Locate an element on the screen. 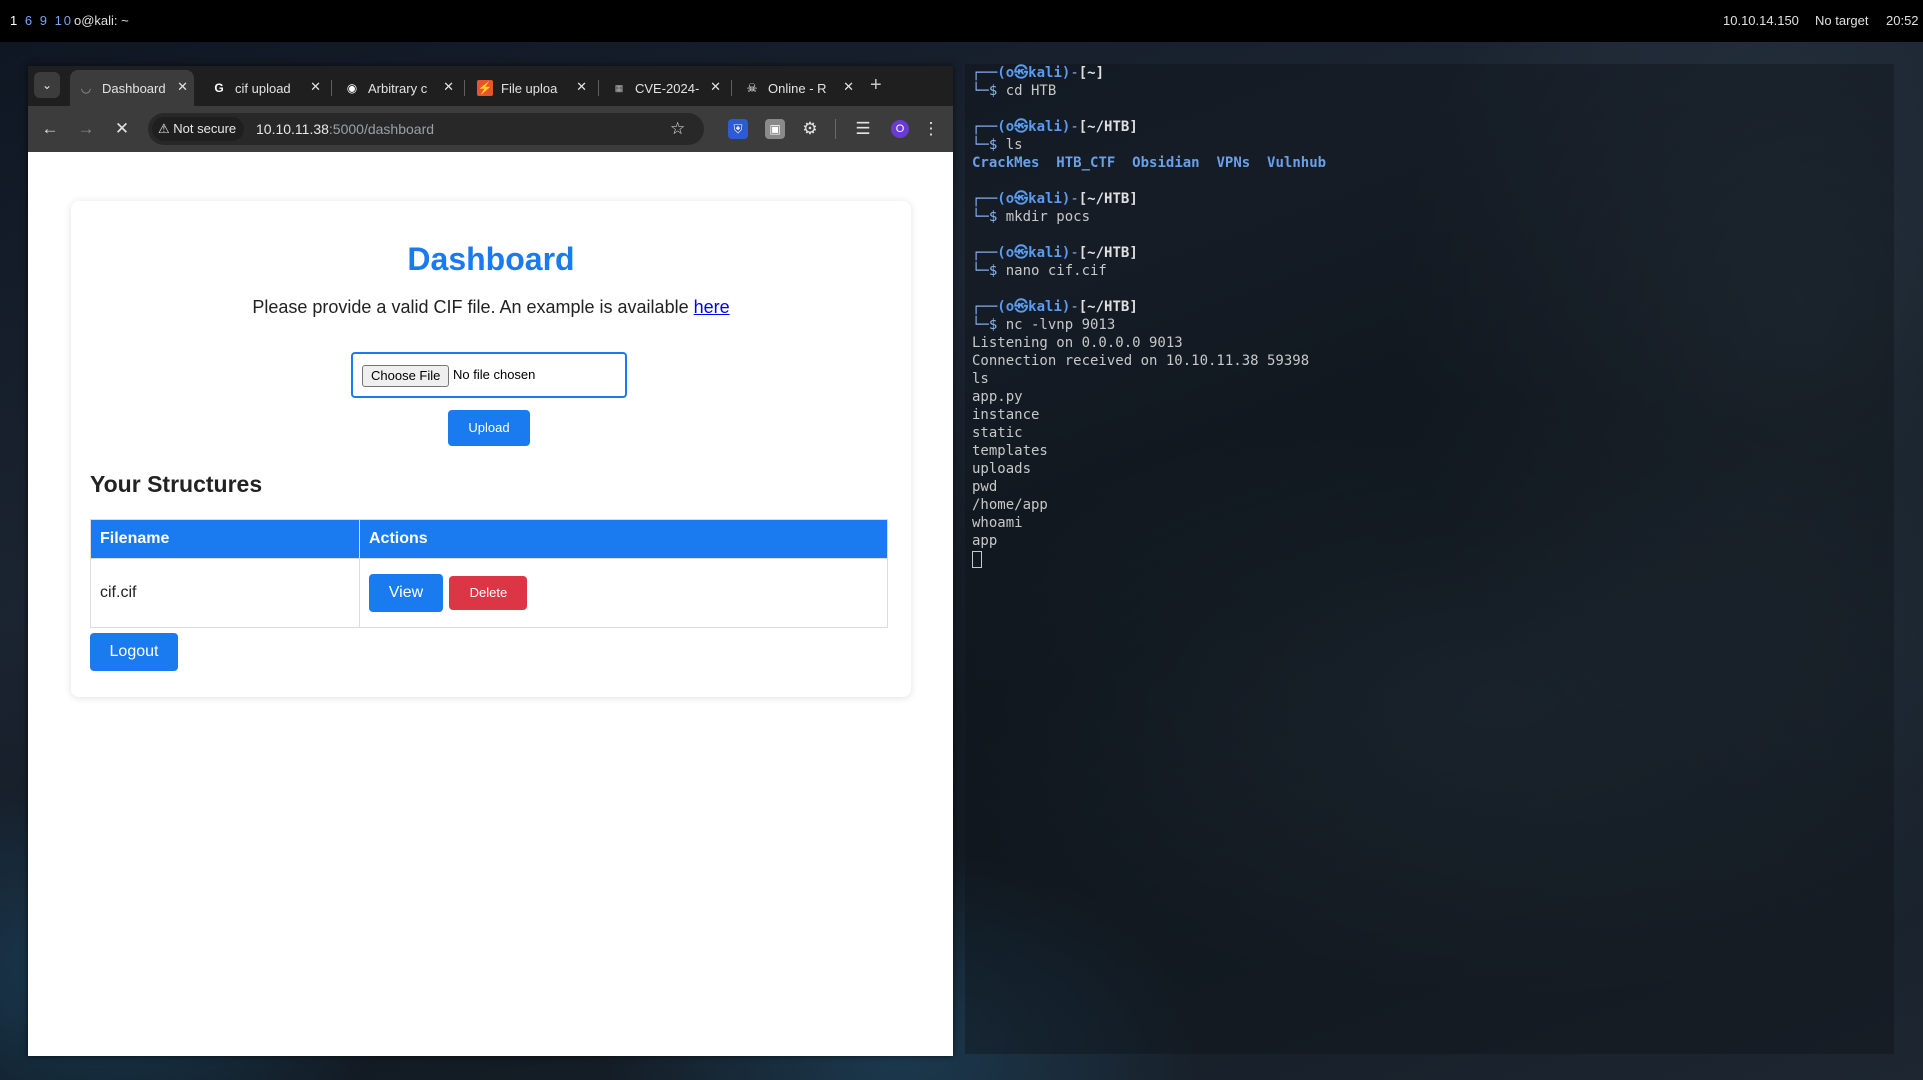 This screenshot has width=1923, height=1080. extensions-puzzle-icon: ⚙ is located at coordinates (810, 129).